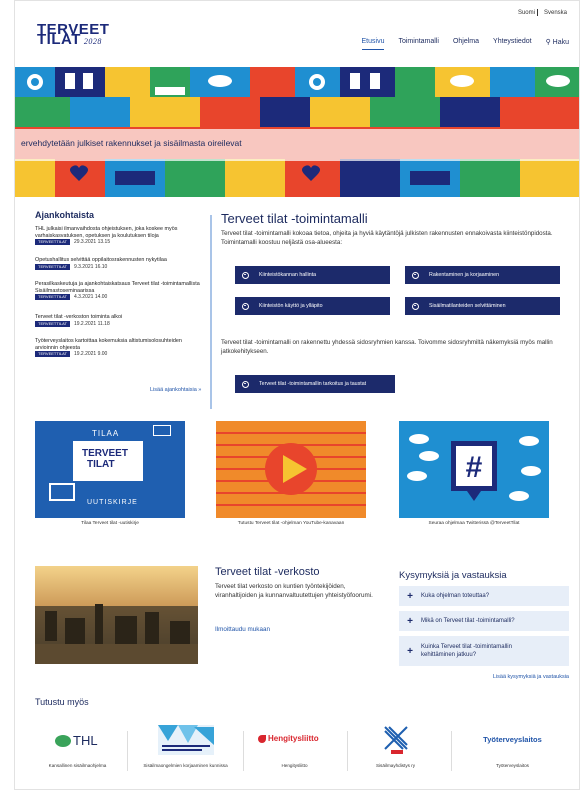  What do you see at coordinates (59, 39) in the screenshot?
I see `logo-line2: TILAT` at bounding box center [59, 39].